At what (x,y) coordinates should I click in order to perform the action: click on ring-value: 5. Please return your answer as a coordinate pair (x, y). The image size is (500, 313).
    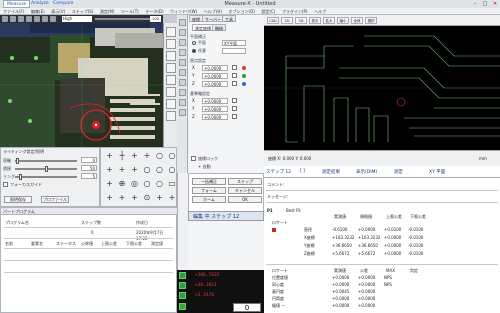
    Looking at the image, I should click on (89, 176).